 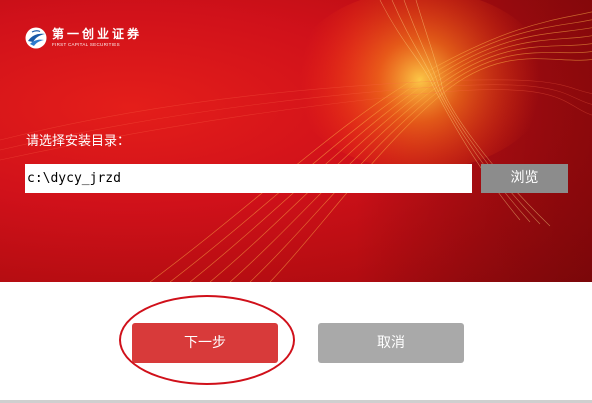 I want to click on cancel-button: 取消, so click(x=391, y=343).